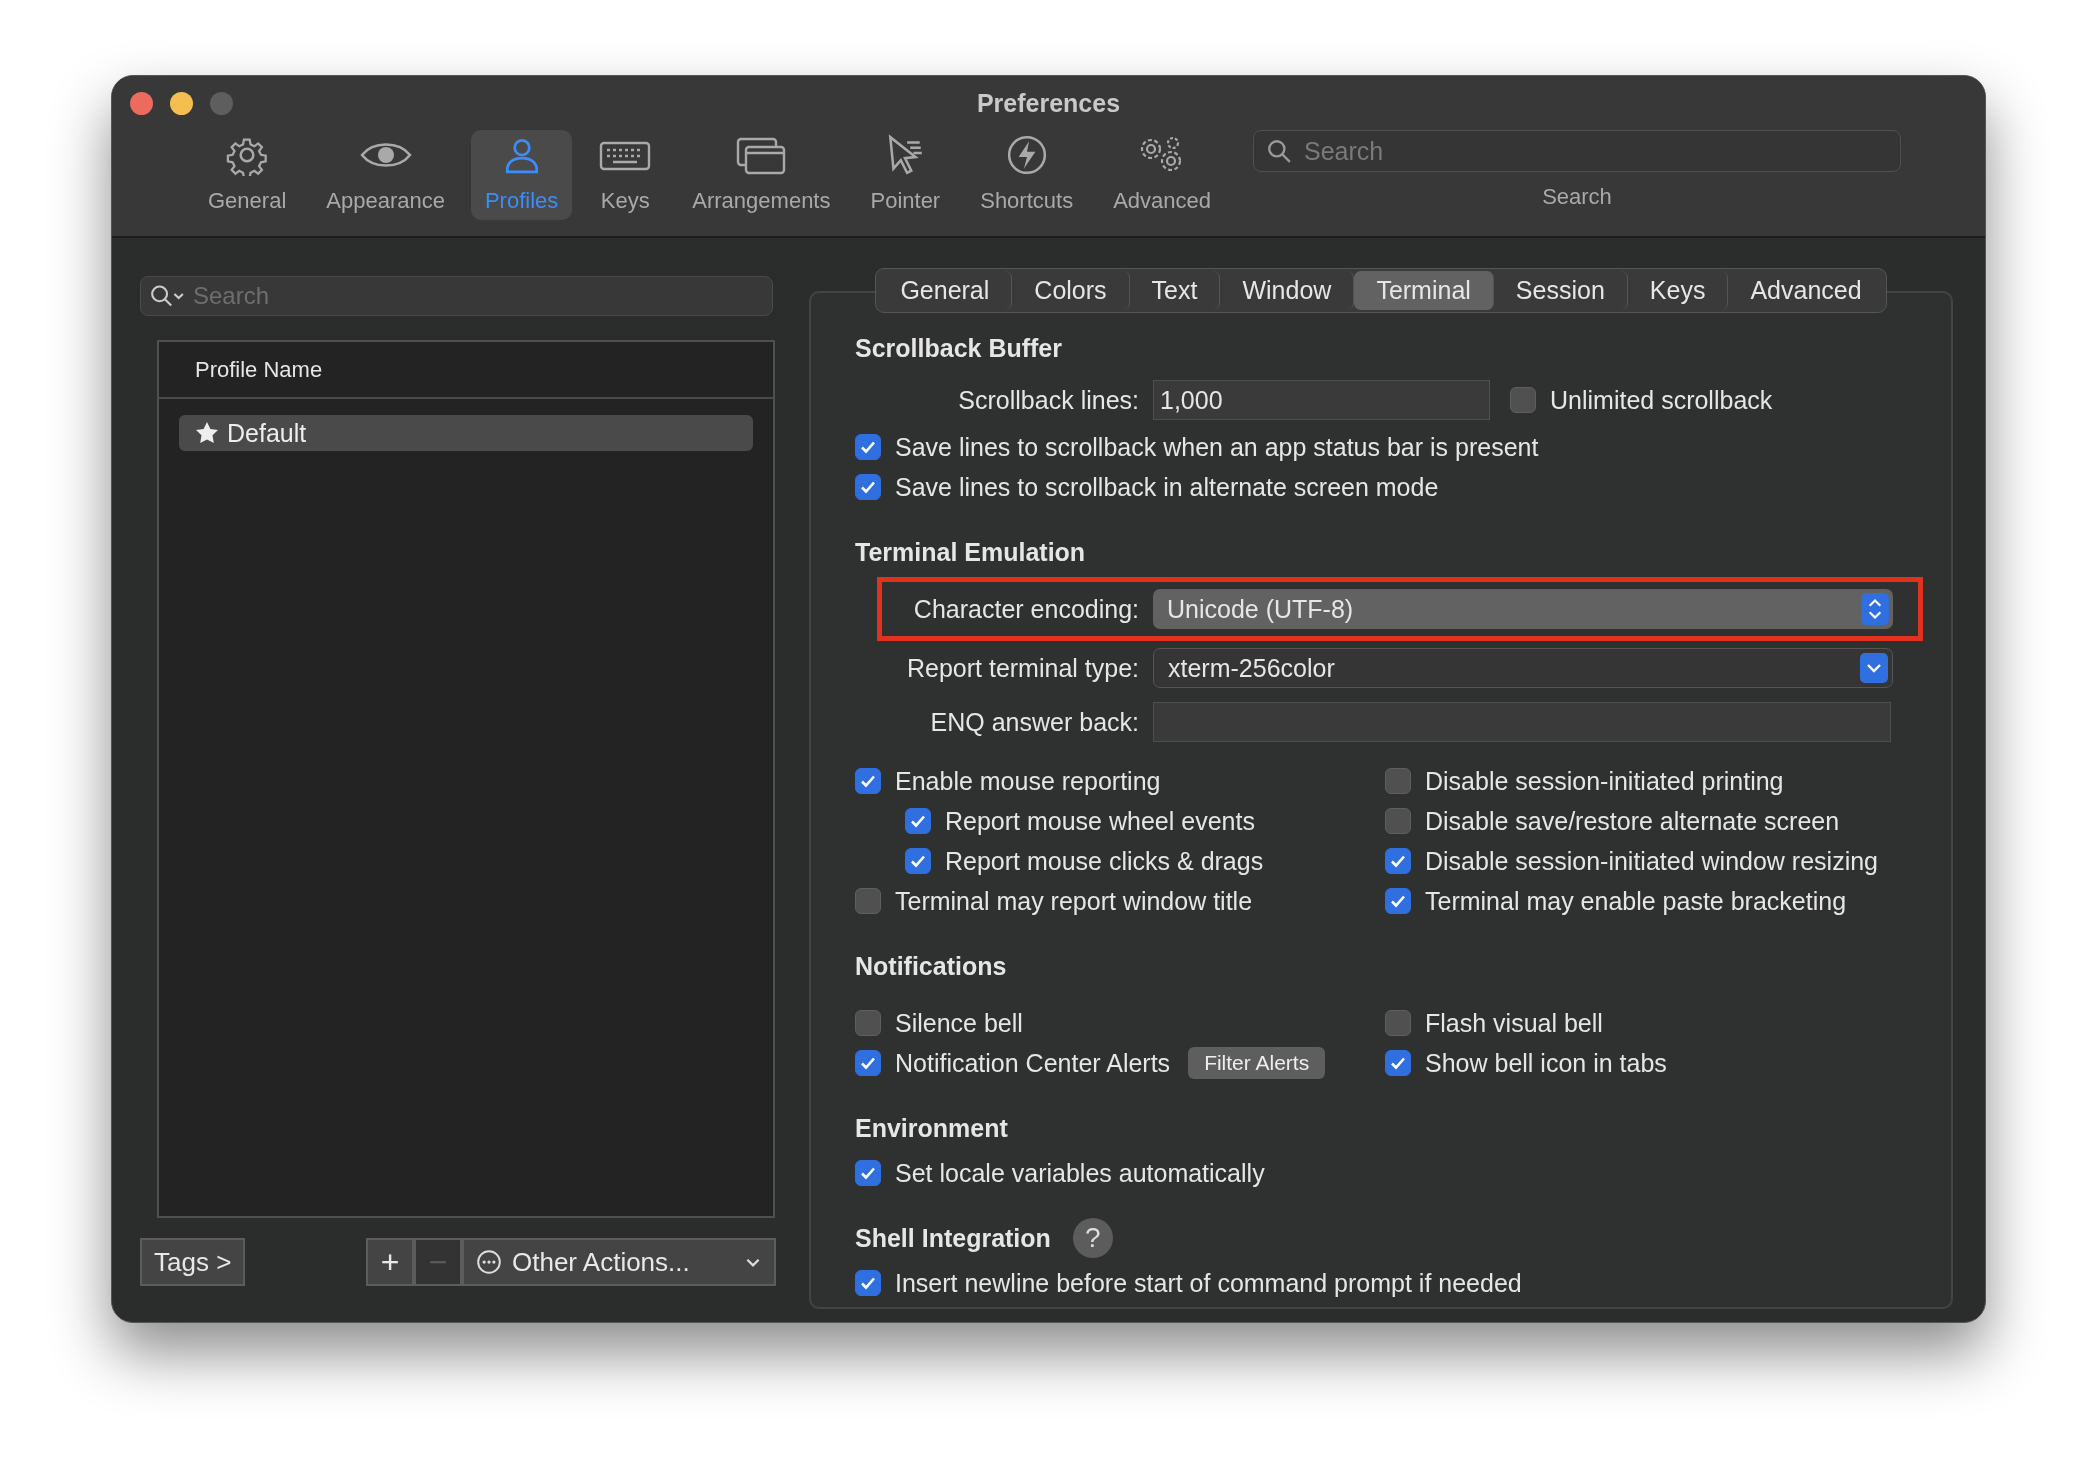 This screenshot has width=2098, height=1472. Describe the element at coordinates (1806, 290) in the screenshot. I see `tab: Advanced` at that location.